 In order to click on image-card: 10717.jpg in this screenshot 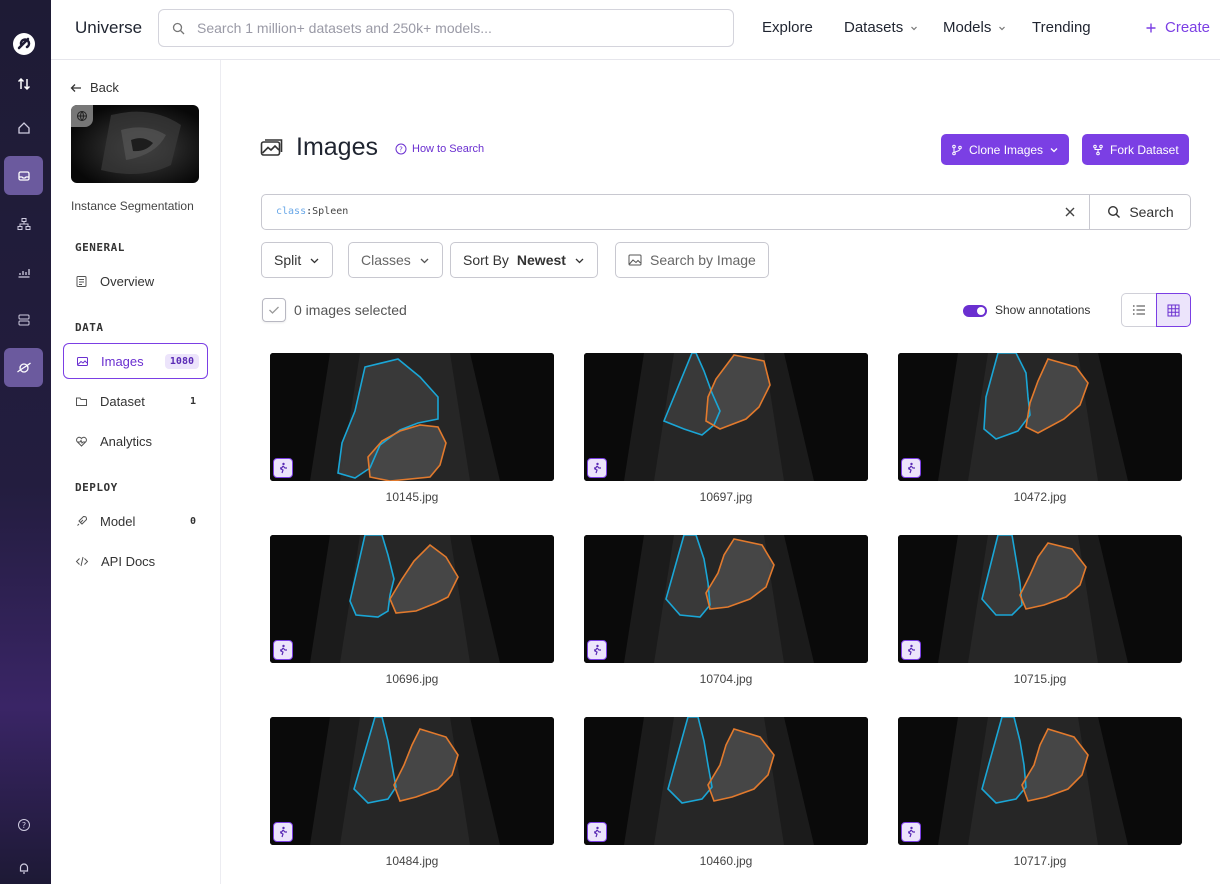, I will do `click(1040, 792)`.